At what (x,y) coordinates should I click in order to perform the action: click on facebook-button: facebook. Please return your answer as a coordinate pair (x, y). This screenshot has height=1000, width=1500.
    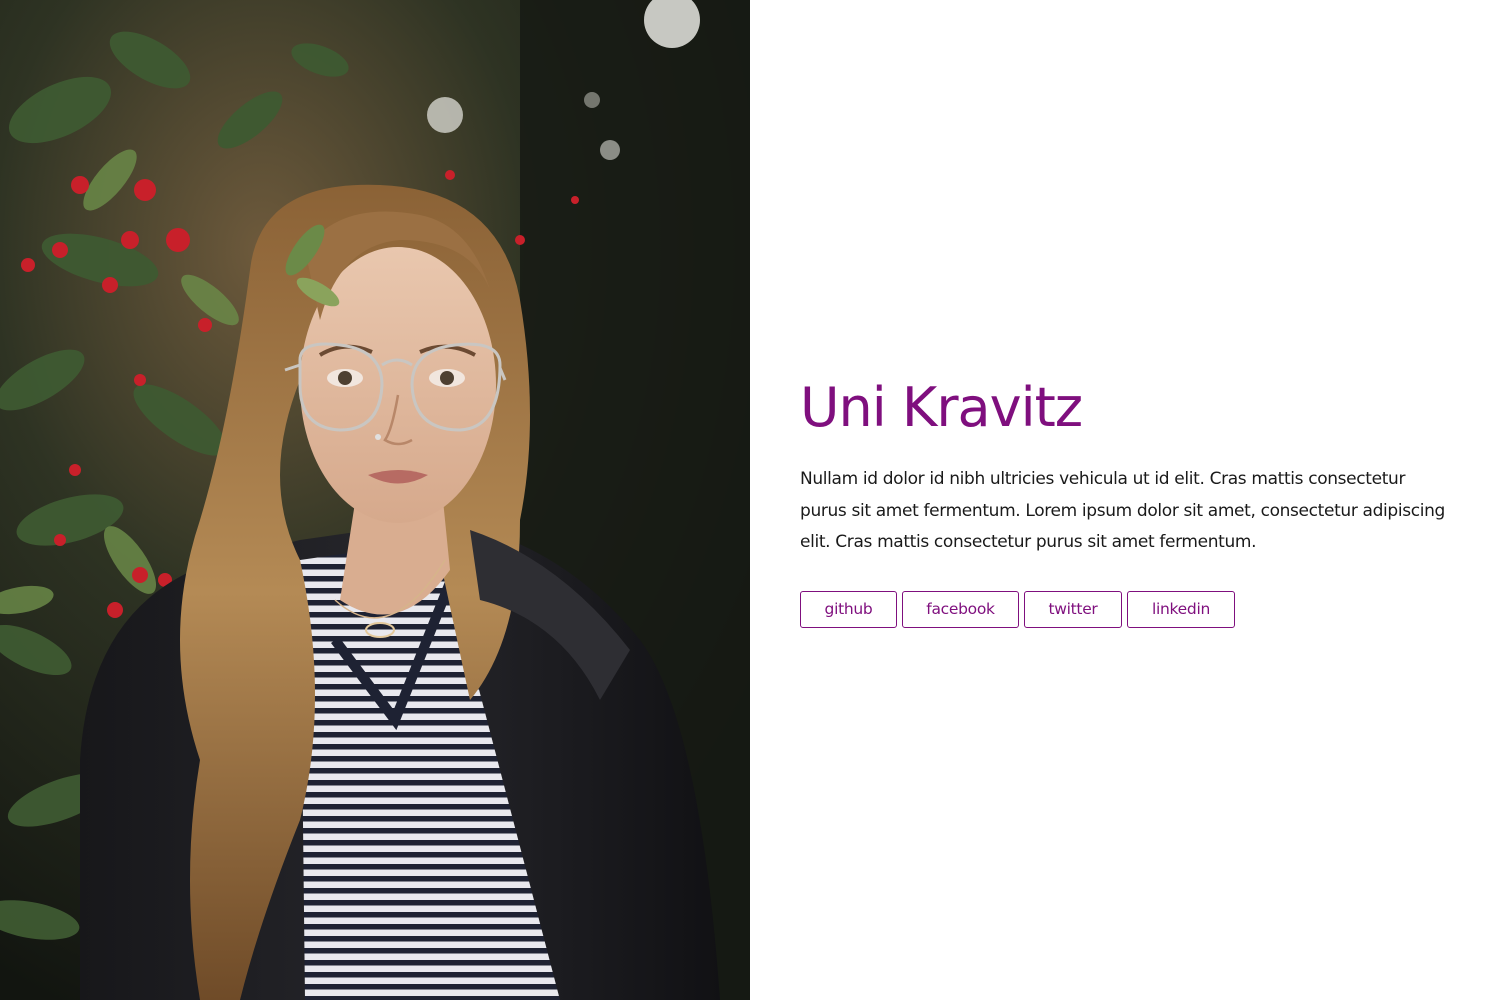
    Looking at the image, I should click on (960, 609).